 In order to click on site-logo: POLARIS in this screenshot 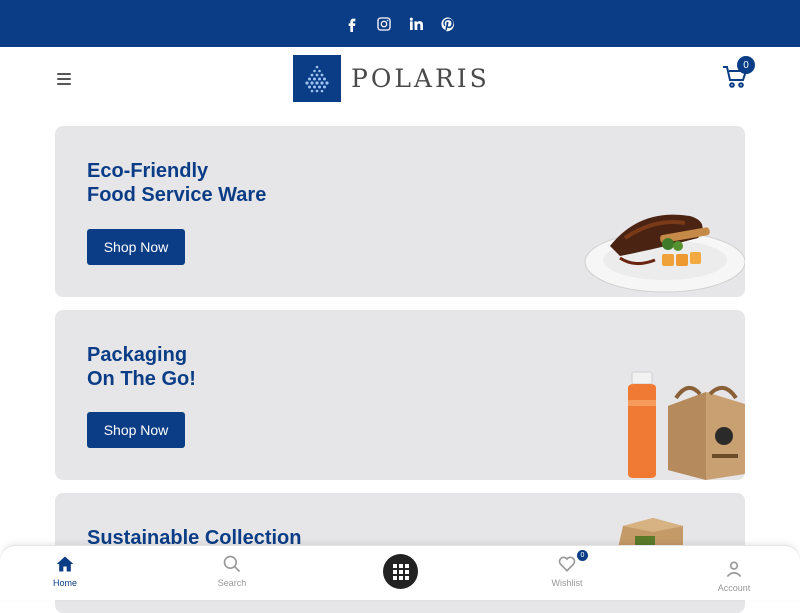, I will do `click(391, 78)`.